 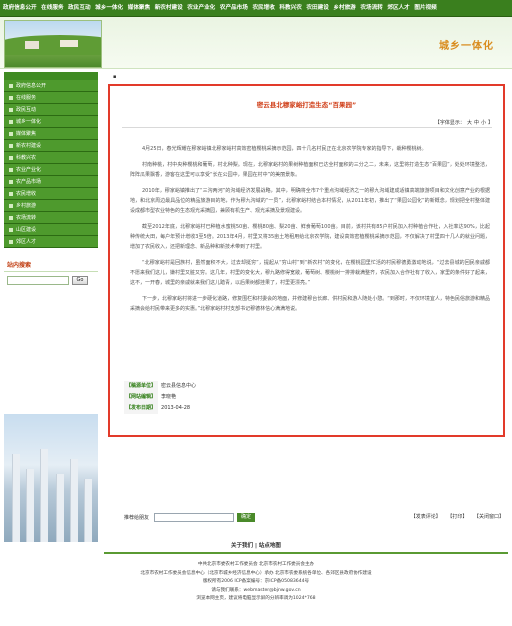 What do you see at coordinates (369, 8) in the screenshot?
I see `nav-item: 农场流转` at bounding box center [369, 8].